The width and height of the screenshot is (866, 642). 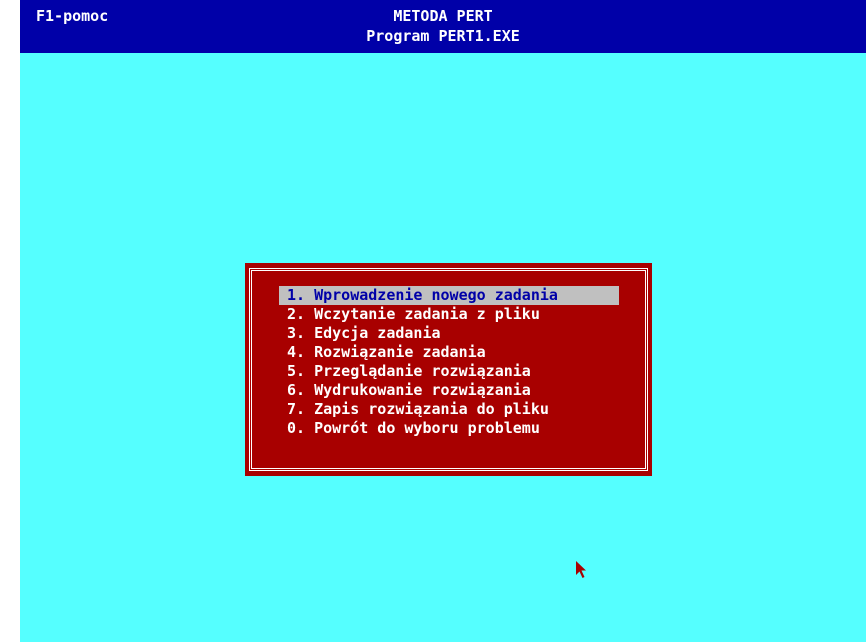 What do you see at coordinates (449, 314) in the screenshot?
I see `menu-item-load-task: 2. Wczytanie zadania z pliku` at bounding box center [449, 314].